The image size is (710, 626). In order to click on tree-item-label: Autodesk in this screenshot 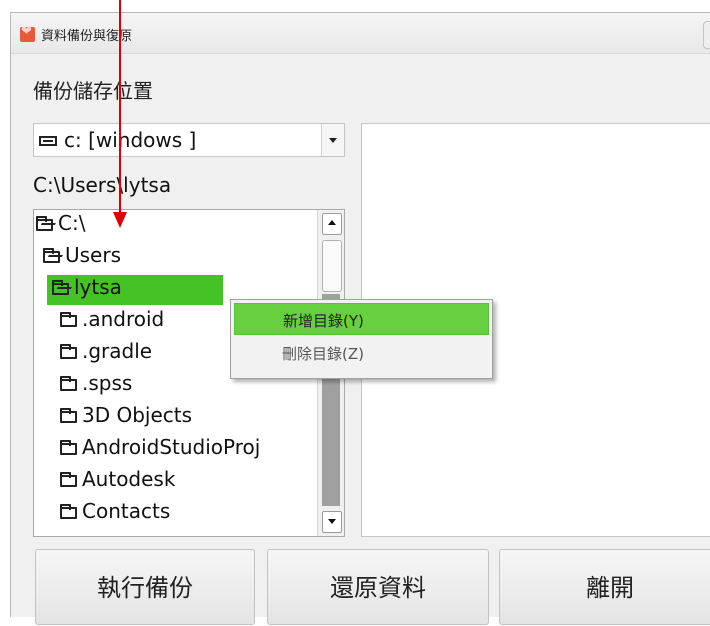, I will do `click(129, 479)`.